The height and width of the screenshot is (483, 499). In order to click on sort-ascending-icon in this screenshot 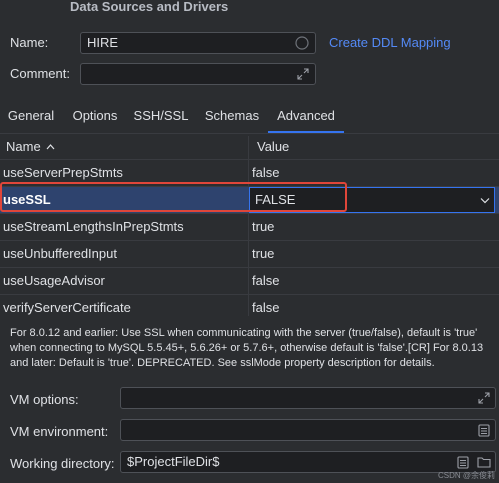, I will do `click(50, 147)`.